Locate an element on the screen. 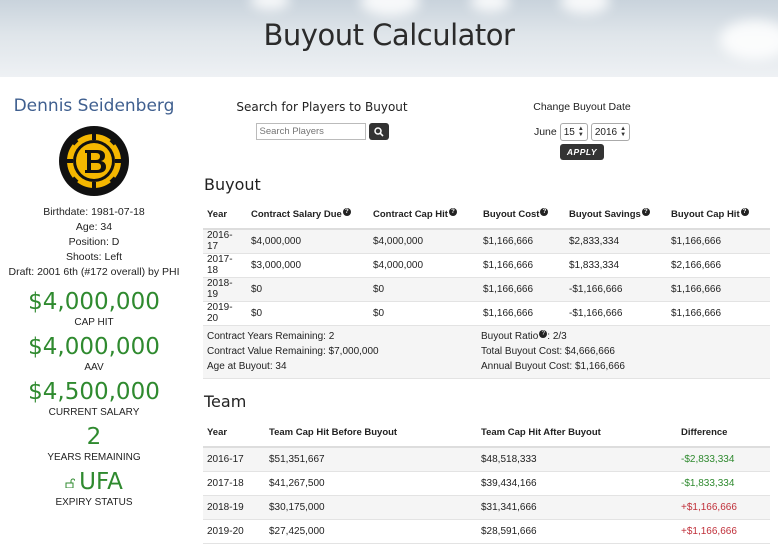 The height and width of the screenshot is (553, 778). month-label: June is located at coordinates (545, 132).